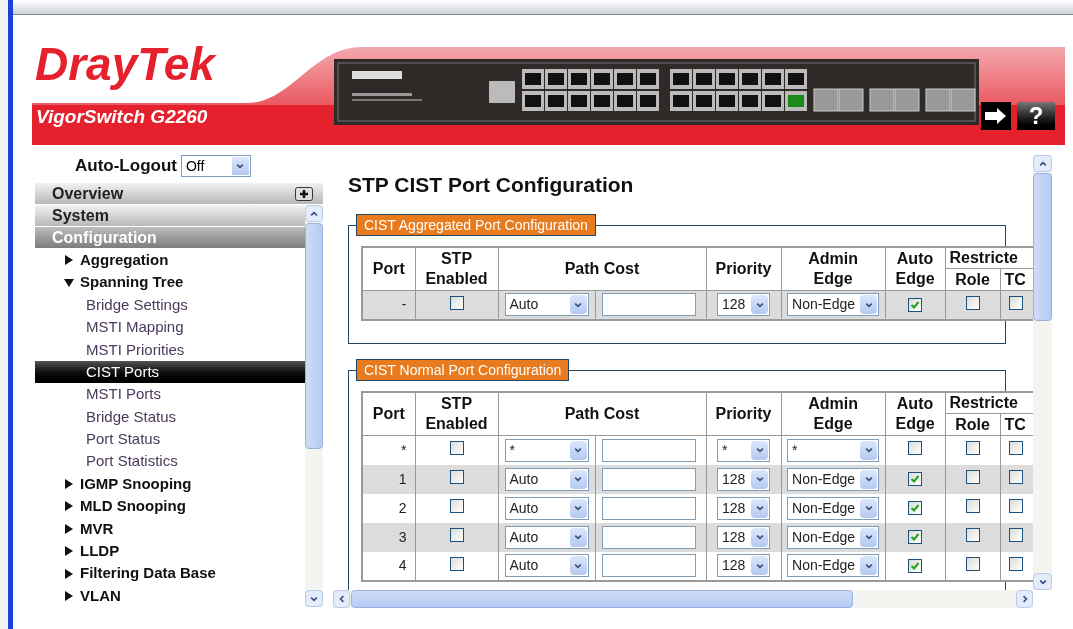 The width and height of the screenshot is (1073, 629). What do you see at coordinates (170, 595) in the screenshot?
I see `menu-item: VLAN` at bounding box center [170, 595].